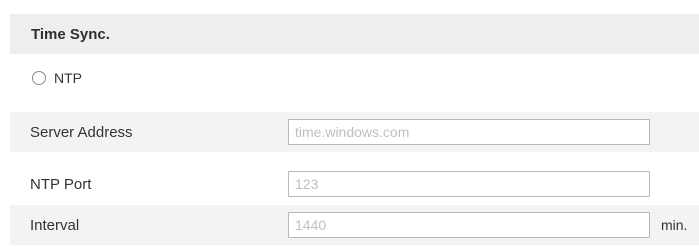  What do you see at coordinates (70, 34) in the screenshot?
I see `section-title: Time Sync.` at bounding box center [70, 34].